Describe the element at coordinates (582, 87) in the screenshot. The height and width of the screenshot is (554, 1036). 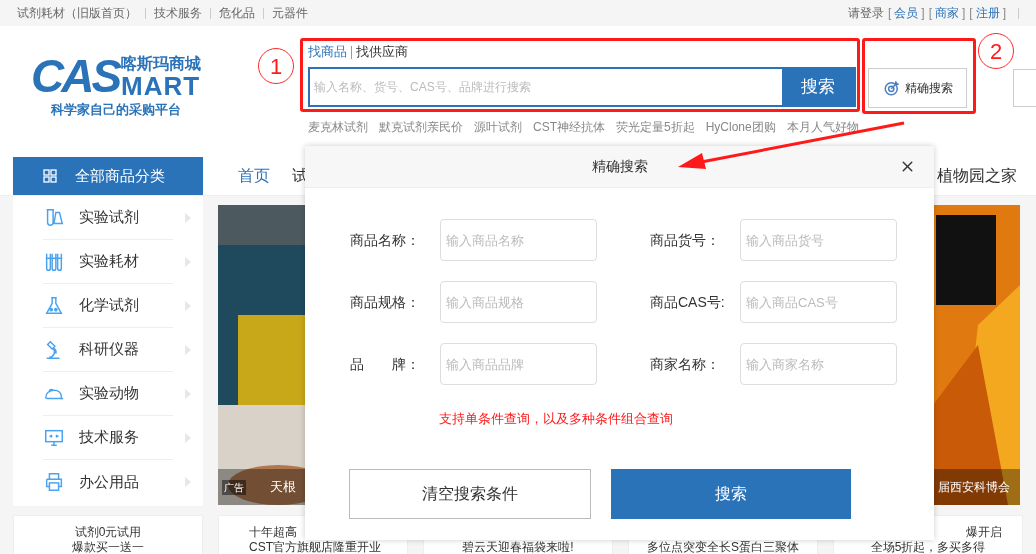
I see `search-field: 输入名称、货号、CAS号、品牌进行搜索 搜索` at that location.